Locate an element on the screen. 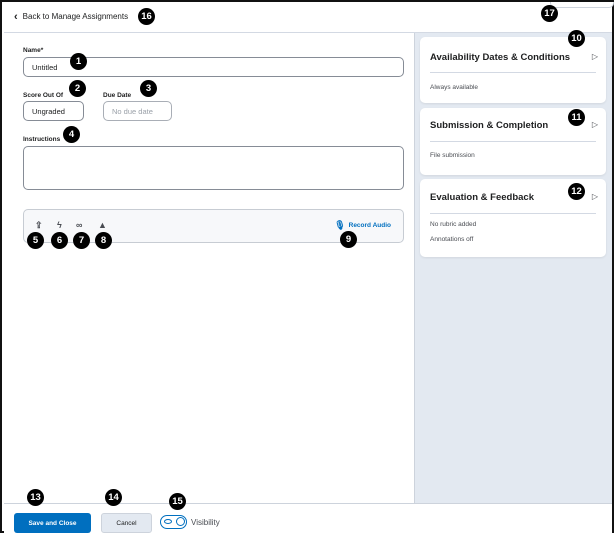 Image resolution: width=614 pixels, height=533 pixels. evaluation-card-title: Evaluation & Feedback is located at coordinates (482, 197).